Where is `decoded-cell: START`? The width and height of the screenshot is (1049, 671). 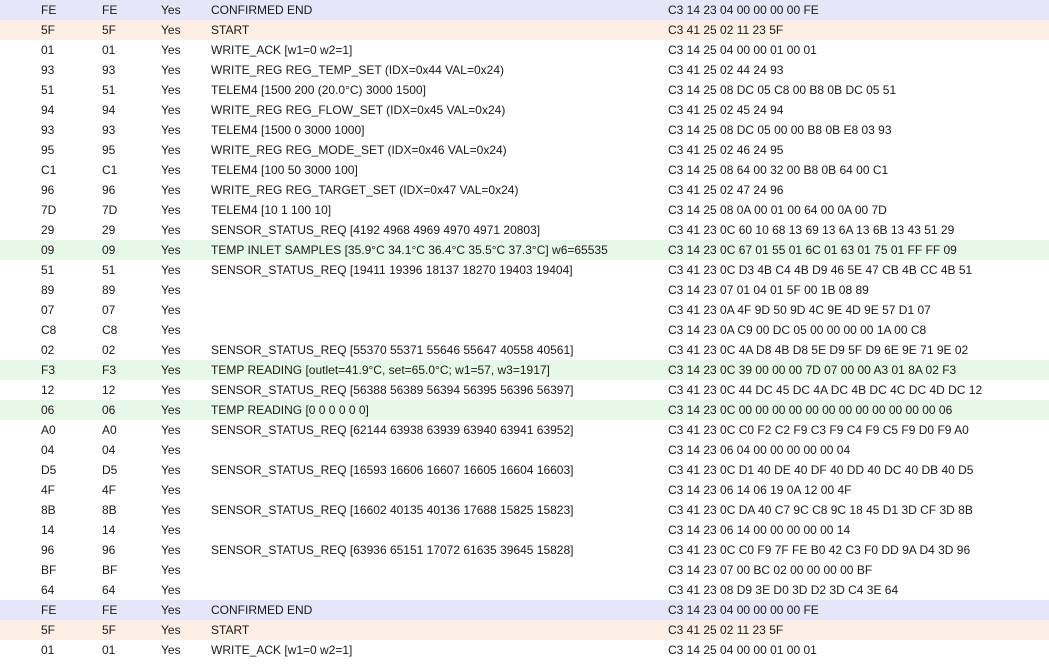
decoded-cell: START is located at coordinates (230, 30).